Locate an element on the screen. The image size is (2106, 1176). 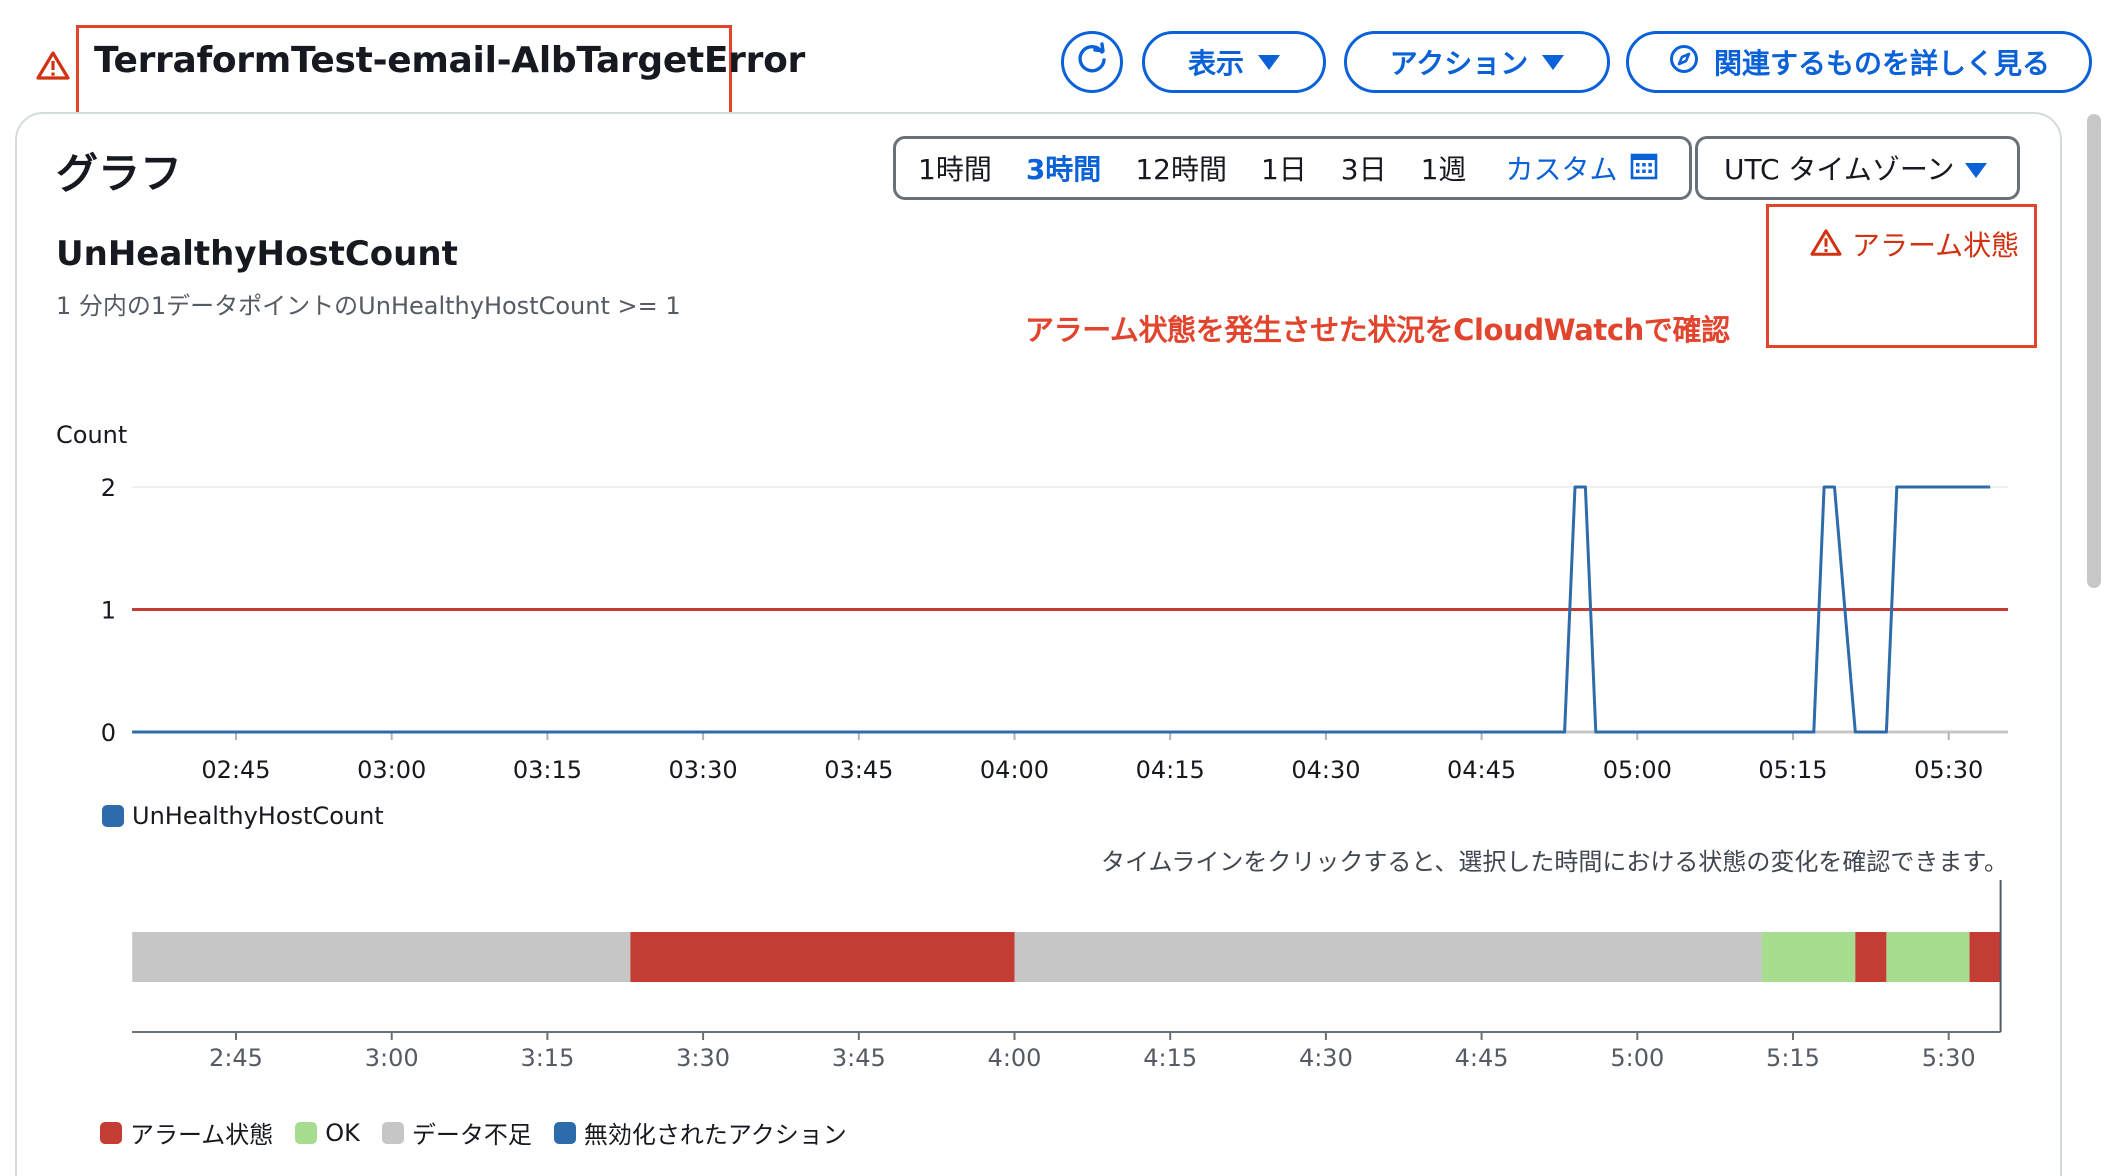
timeline-legend: アラーム状態 OK データ不足 無効化されたアクション is located at coordinates (473, 1132).